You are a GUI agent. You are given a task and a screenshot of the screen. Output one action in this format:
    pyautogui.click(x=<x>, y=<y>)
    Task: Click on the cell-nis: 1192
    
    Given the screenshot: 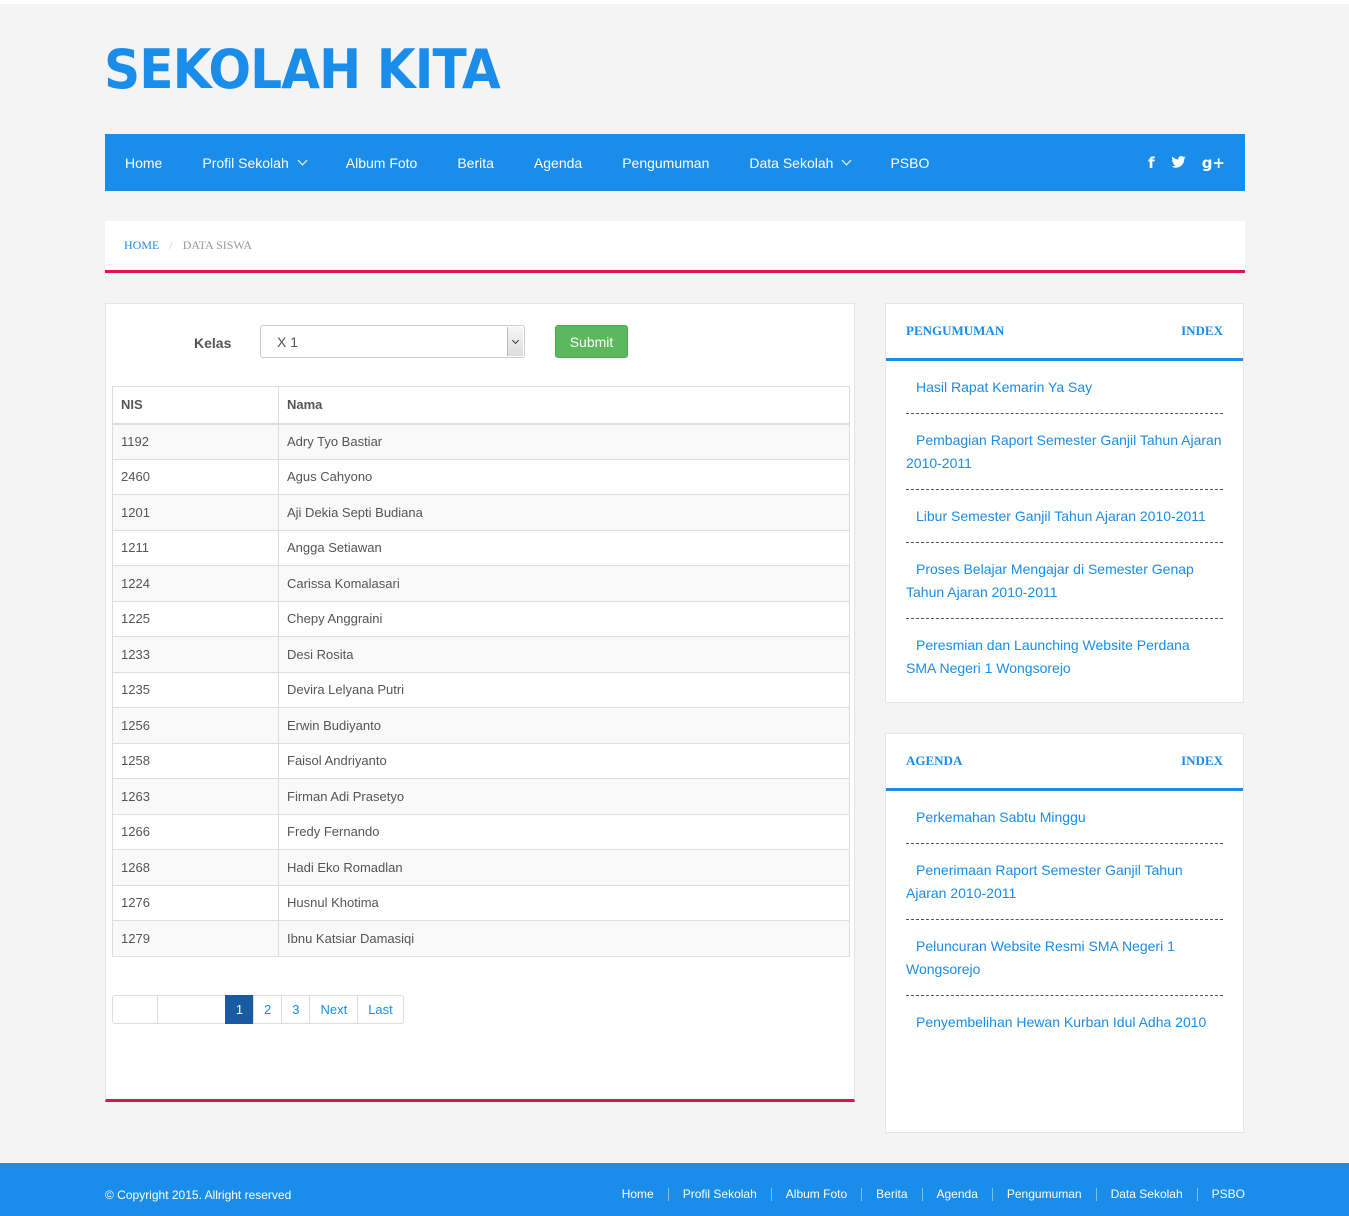 What is the action you would take?
    pyautogui.click(x=195, y=441)
    